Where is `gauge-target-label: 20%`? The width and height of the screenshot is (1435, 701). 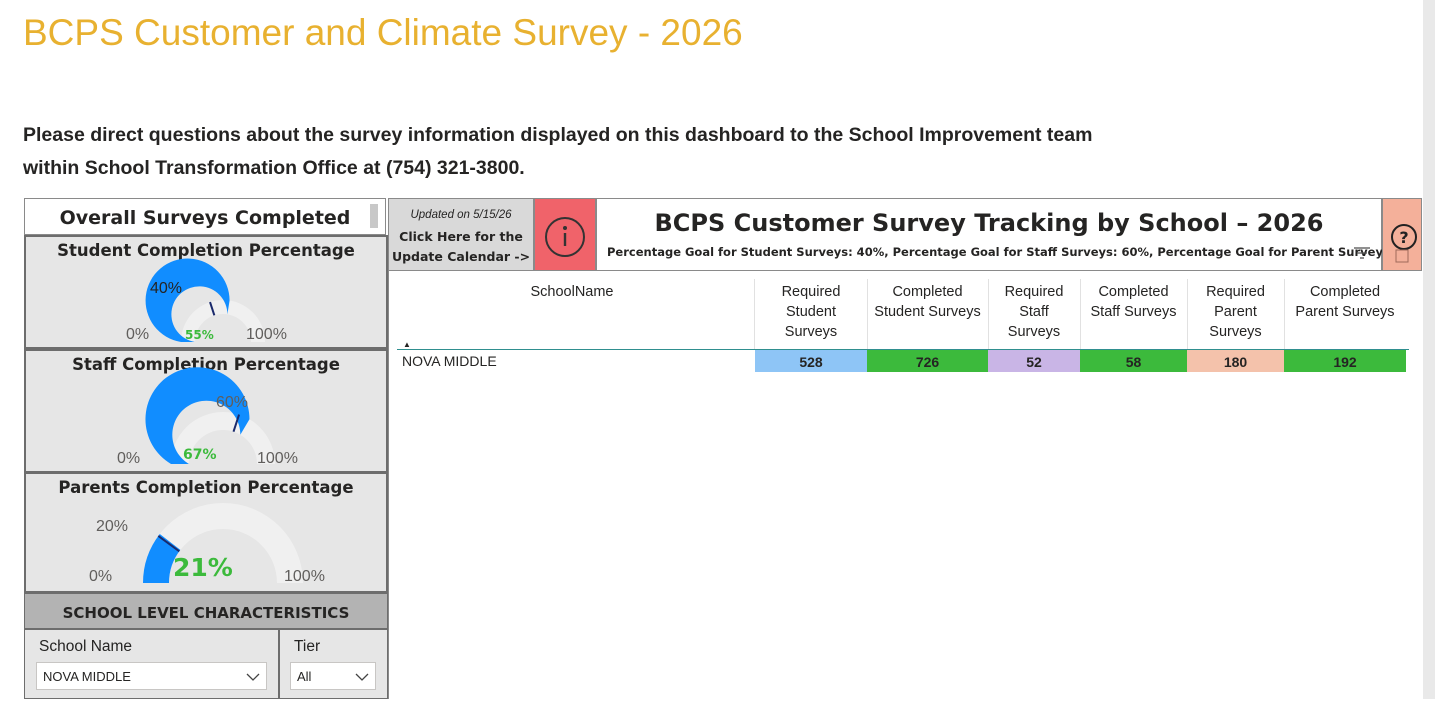 gauge-target-label: 20% is located at coordinates (112, 526).